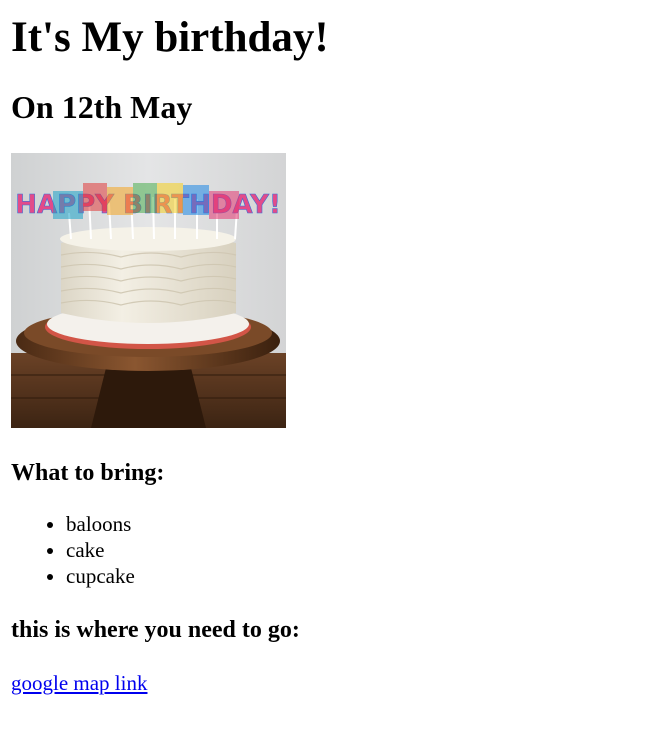 This screenshot has height=736, width=650. Describe the element at coordinates (352, 576) in the screenshot. I see `list-item: cupcake` at that location.